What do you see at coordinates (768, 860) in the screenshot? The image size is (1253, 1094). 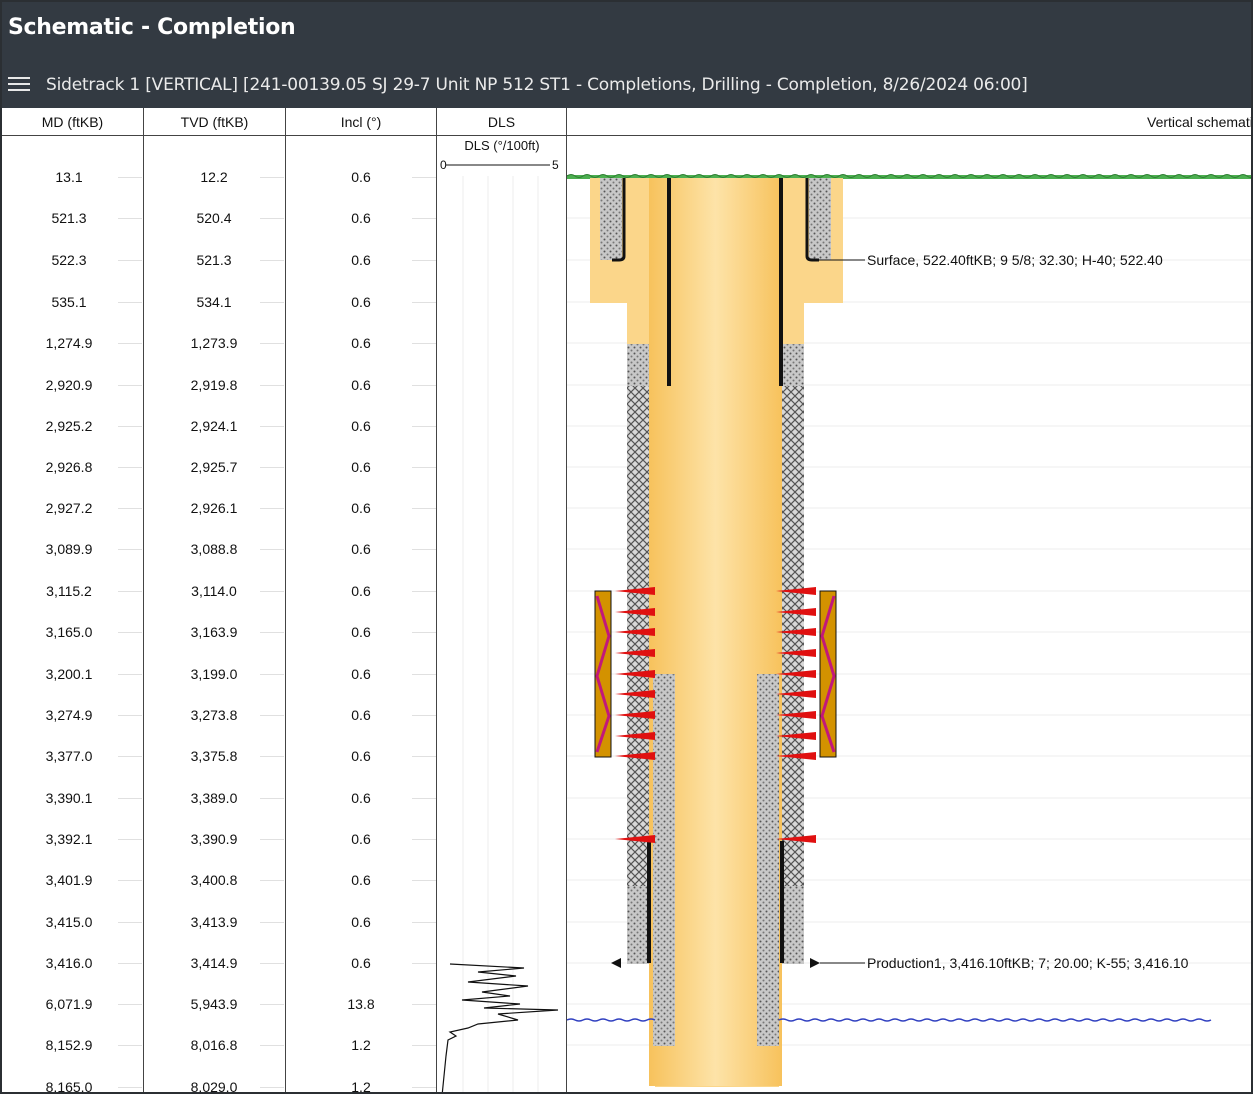 I see `liner-cement-right` at bounding box center [768, 860].